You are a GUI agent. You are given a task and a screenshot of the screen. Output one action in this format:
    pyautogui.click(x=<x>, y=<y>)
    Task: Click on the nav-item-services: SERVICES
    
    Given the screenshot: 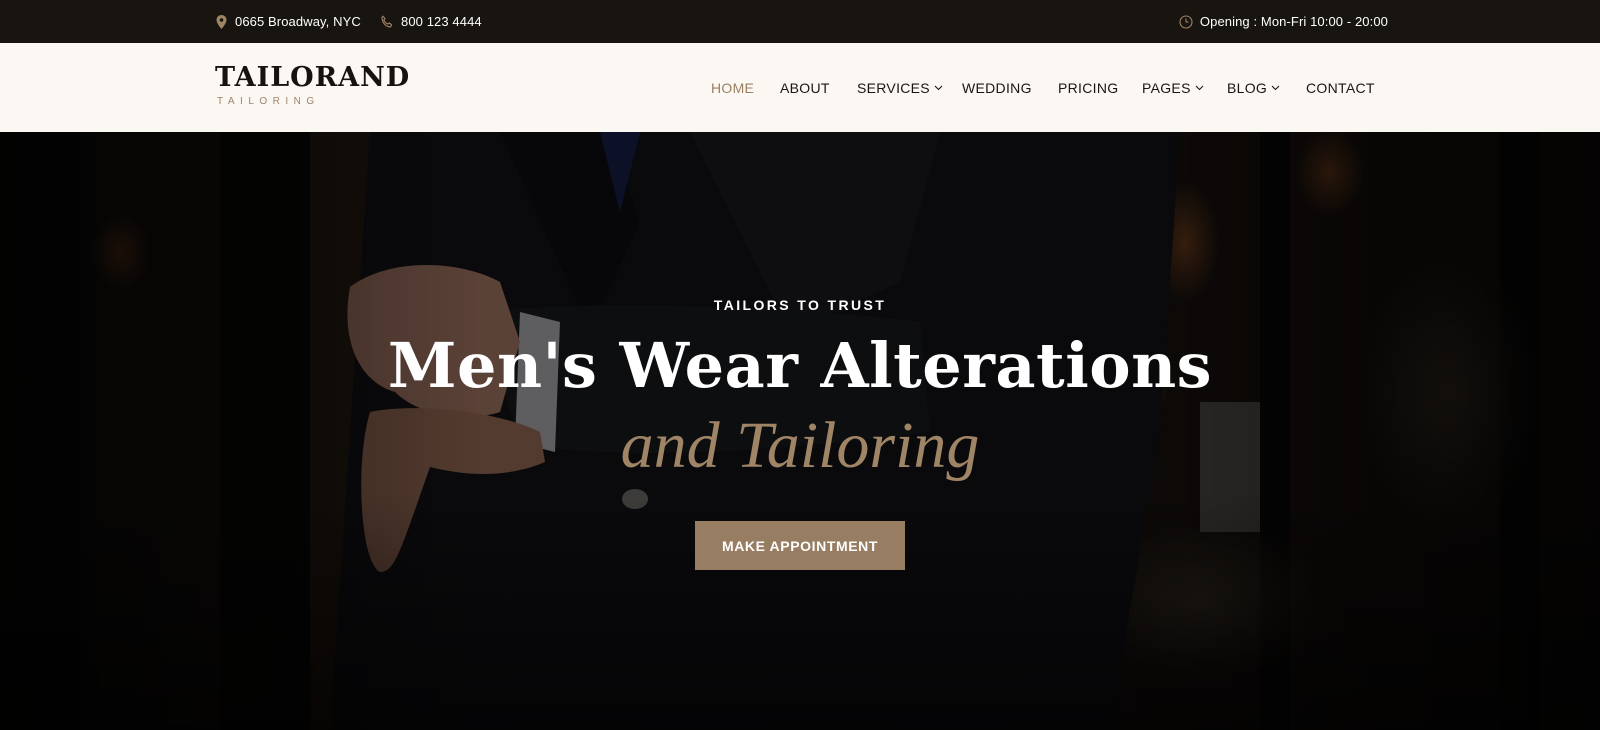 What is the action you would take?
    pyautogui.click(x=900, y=87)
    